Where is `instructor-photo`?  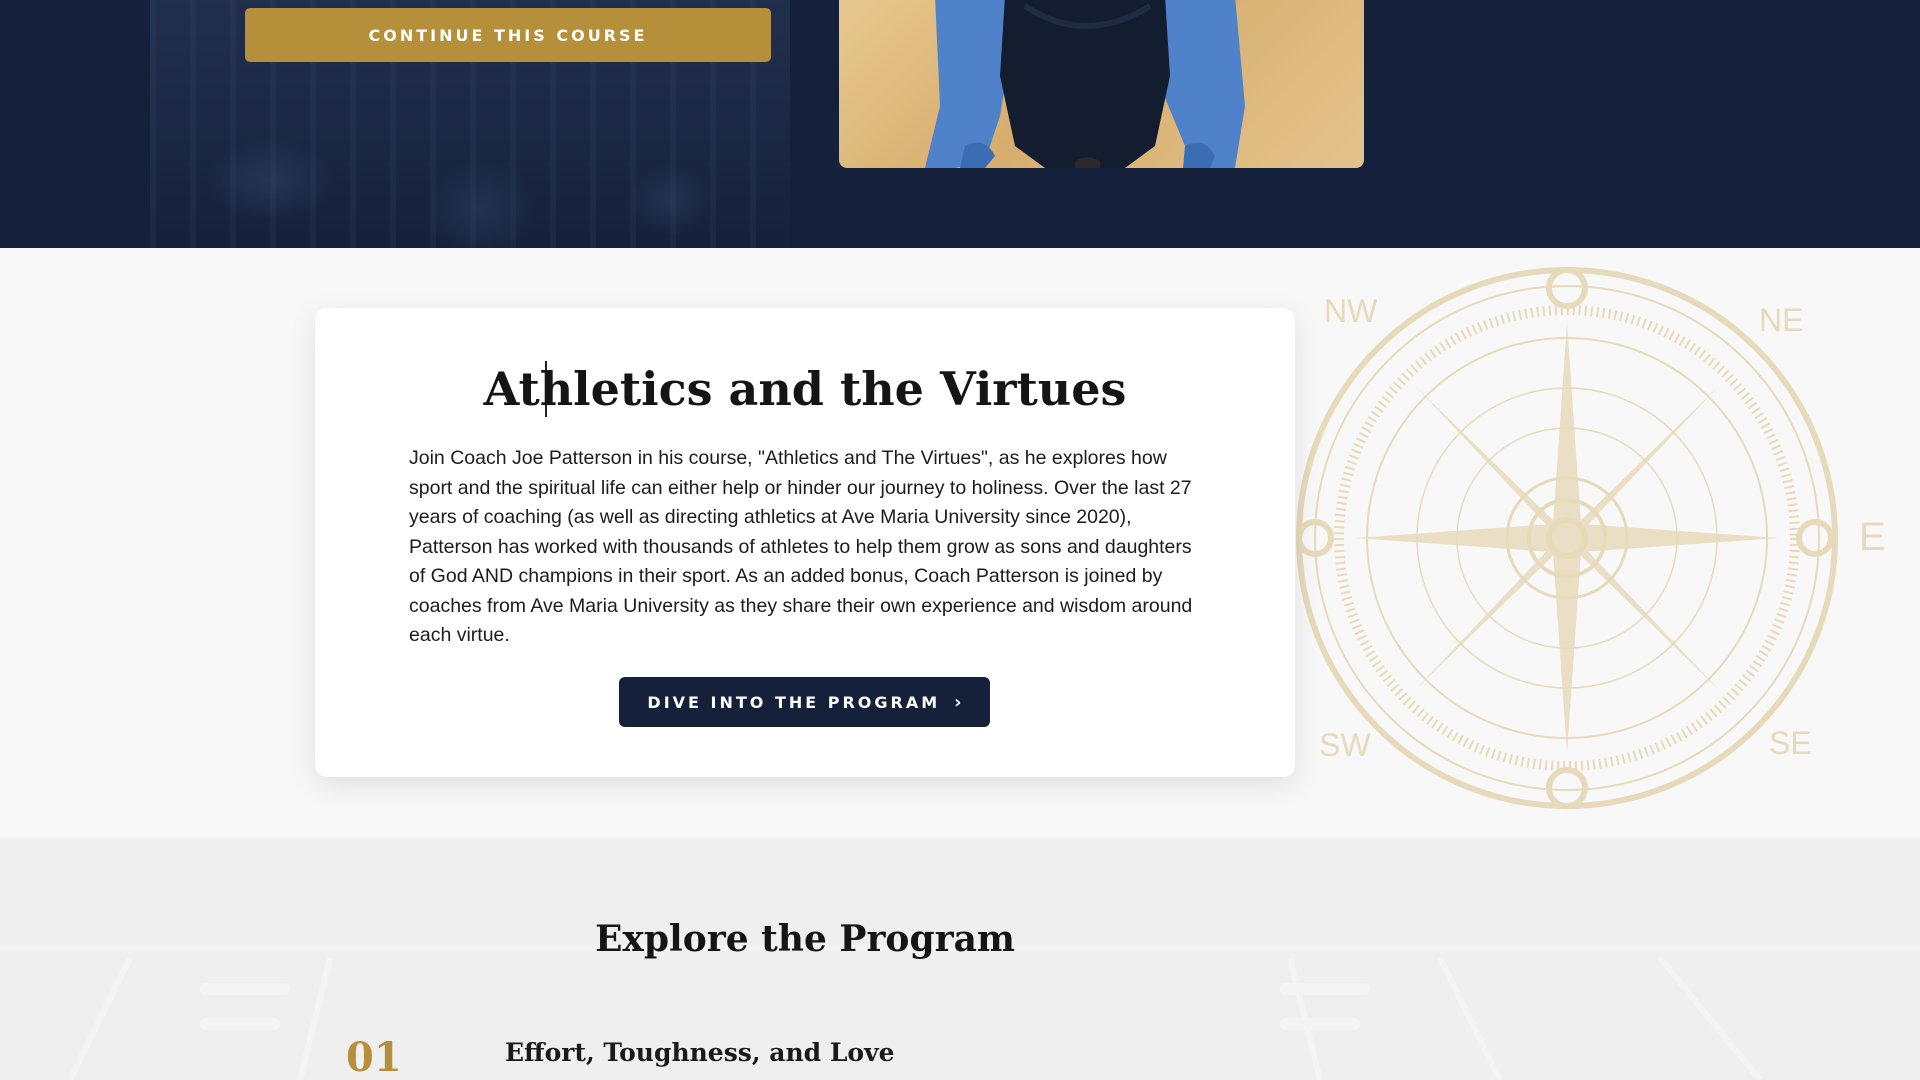 instructor-photo is located at coordinates (1101, 84).